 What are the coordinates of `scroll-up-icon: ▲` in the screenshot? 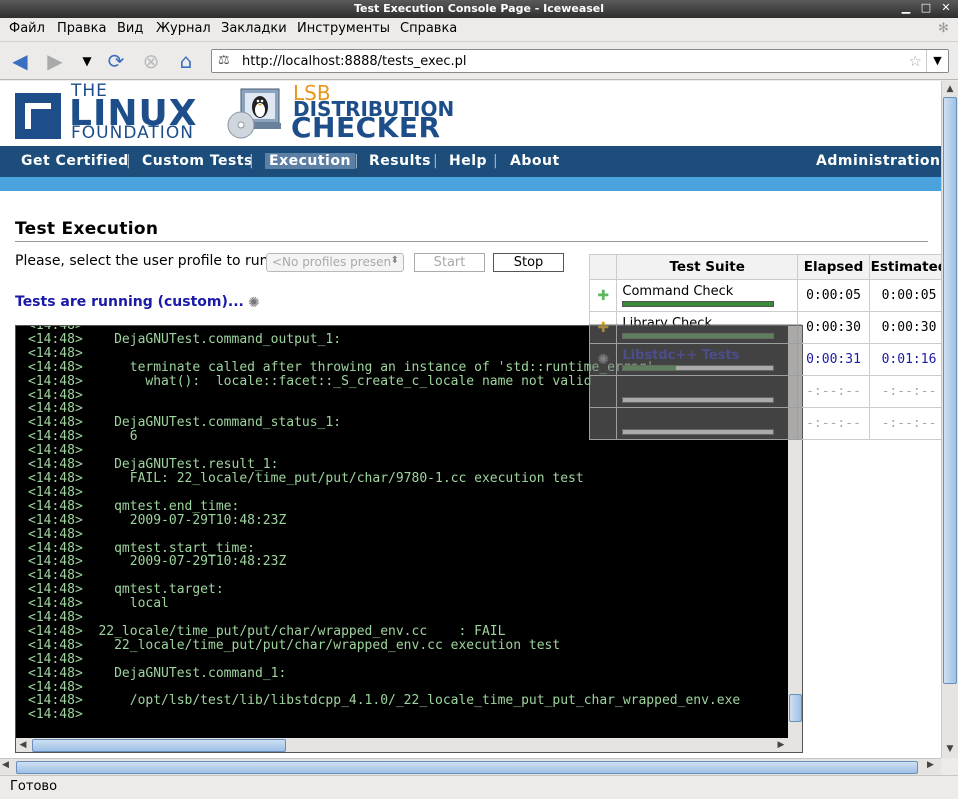 It's located at (950, 89).